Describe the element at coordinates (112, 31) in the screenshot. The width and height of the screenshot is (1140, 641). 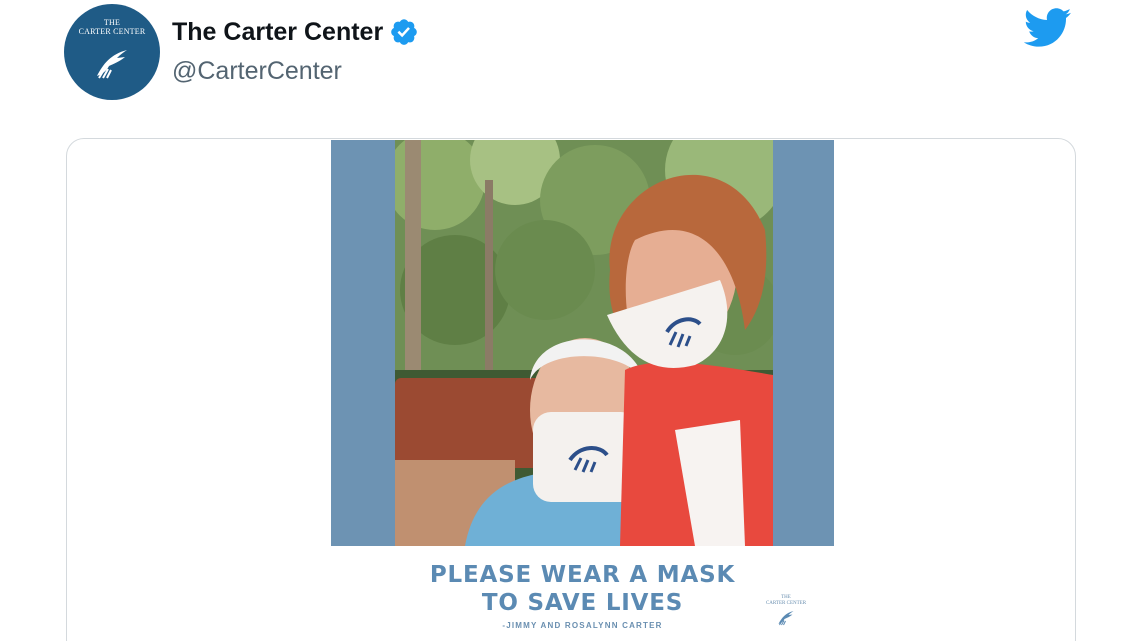
I see `avatar-text-line2: CARTER CENTER` at that location.